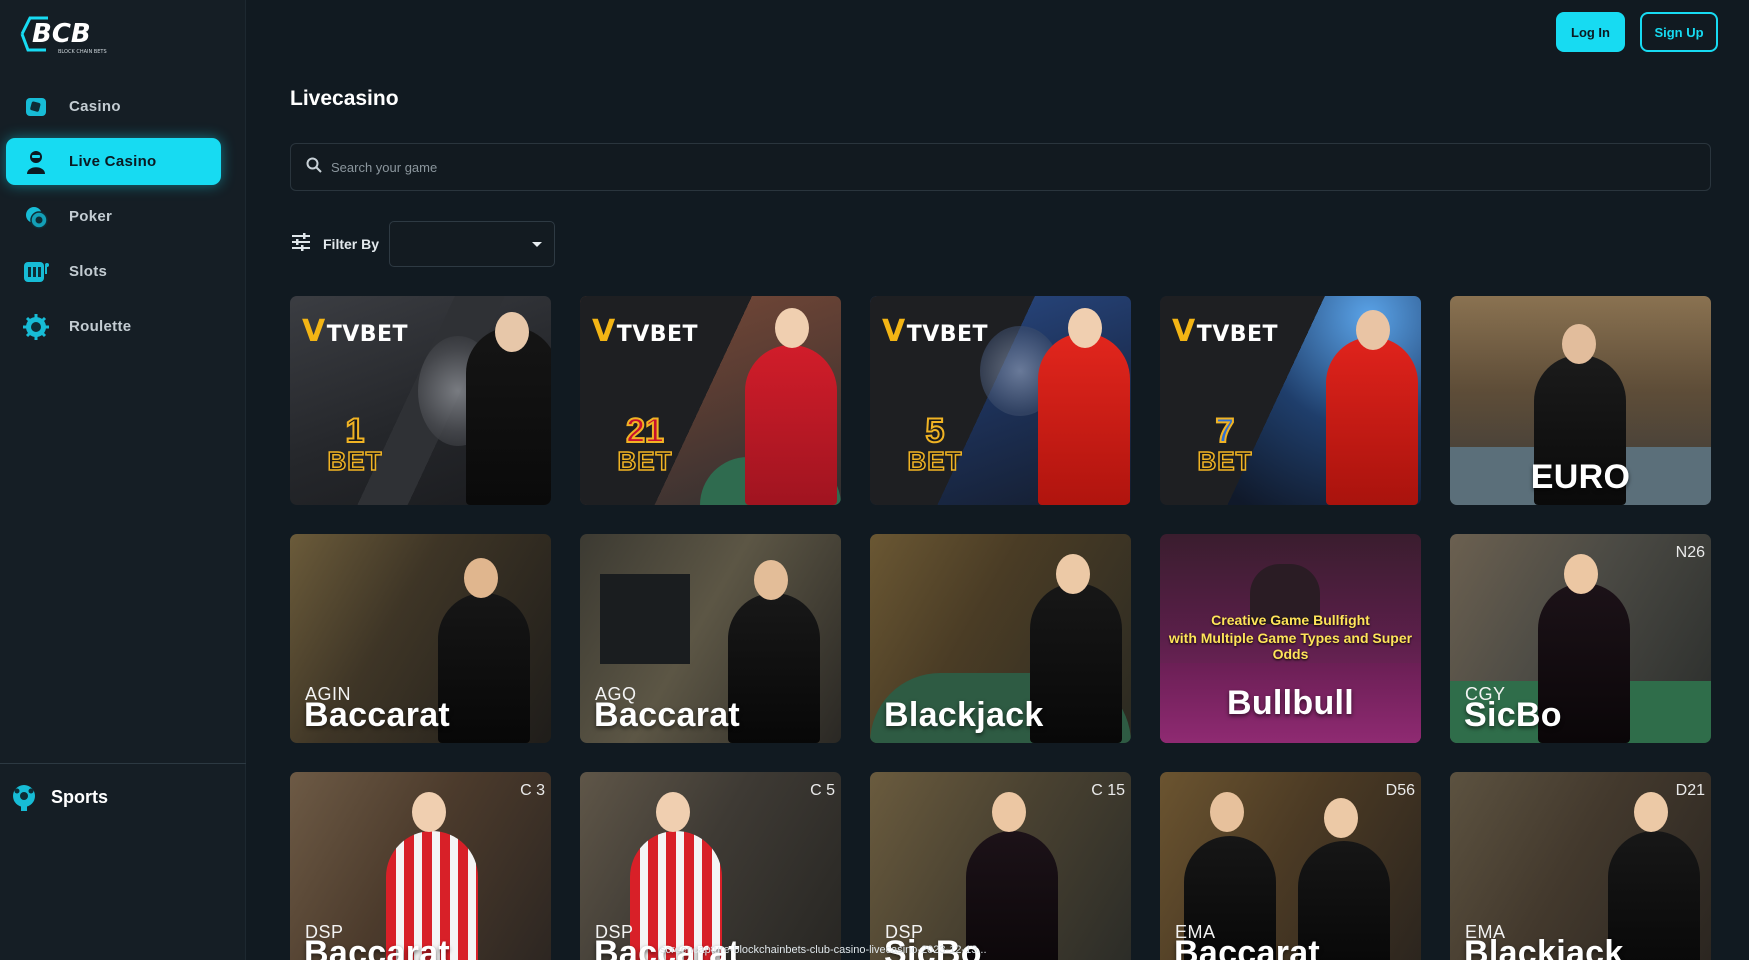 This screenshot has width=1749, height=960. Describe the element at coordinates (355, 444) in the screenshot. I see `bet-badge: 1 BET` at that location.